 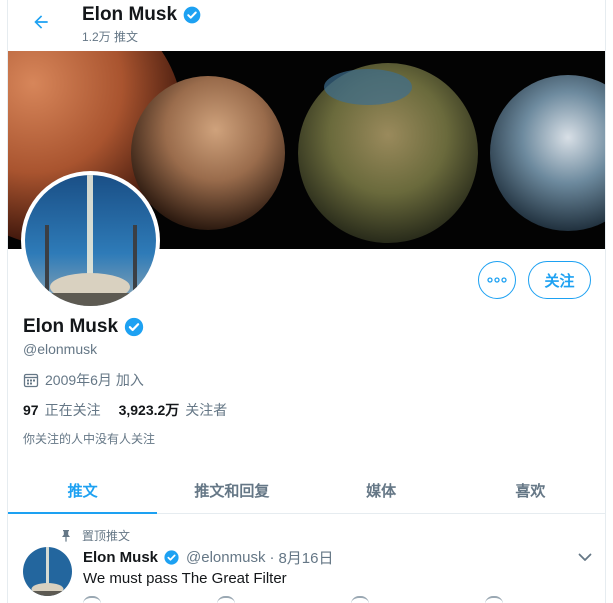 I want to click on arrow-left-icon, so click(x=41, y=22).